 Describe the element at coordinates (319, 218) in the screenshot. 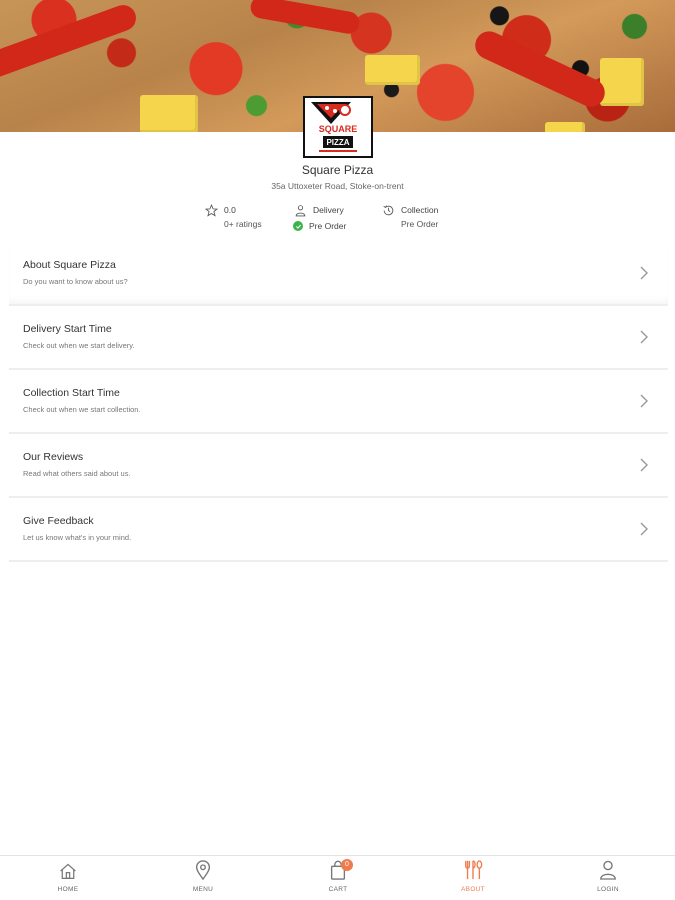

I see `delivery-stat: Delivery Pre Order` at that location.